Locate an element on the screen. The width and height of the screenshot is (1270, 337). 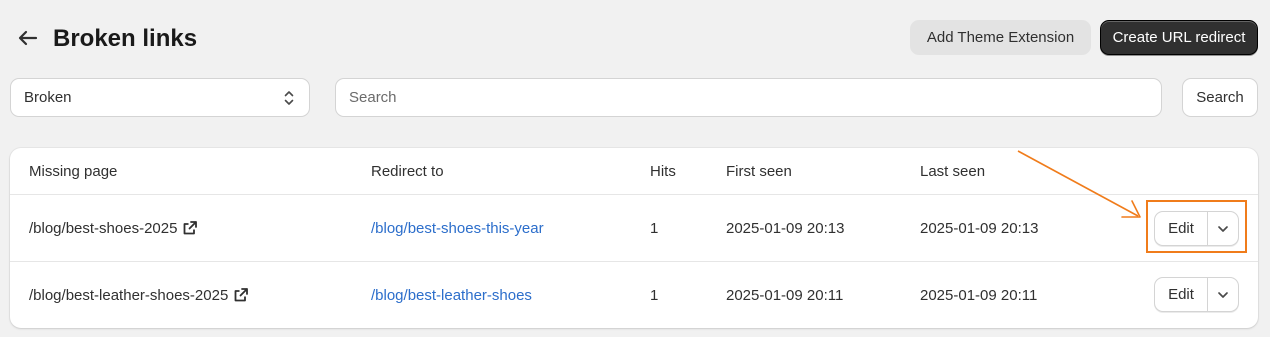
redirect-to-cell: /blog/best-shoes-this-year is located at coordinates (457, 228).